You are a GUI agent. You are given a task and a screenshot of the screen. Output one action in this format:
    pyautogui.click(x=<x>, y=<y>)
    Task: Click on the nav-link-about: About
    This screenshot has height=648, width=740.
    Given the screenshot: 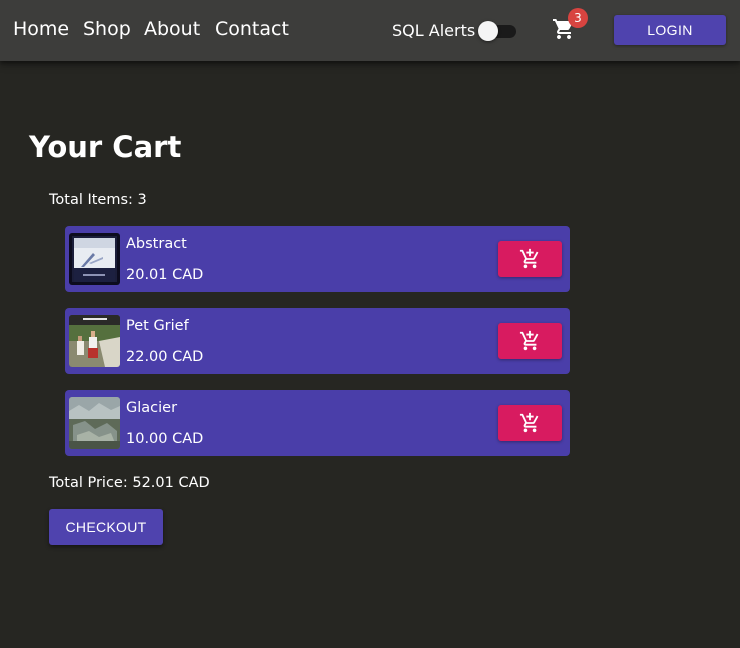 What is the action you would take?
    pyautogui.click(x=172, y=29)
    